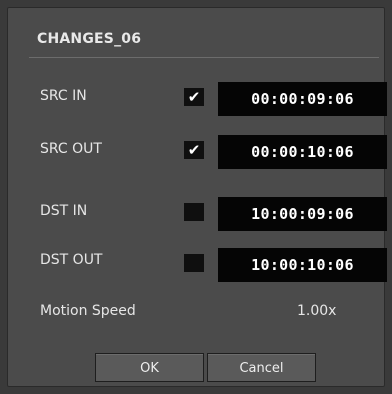  What do you see at coordinates (71, 149) in the screenshot?
I see `src-out-label: SRC OUT` at bounding box center [71, 149].